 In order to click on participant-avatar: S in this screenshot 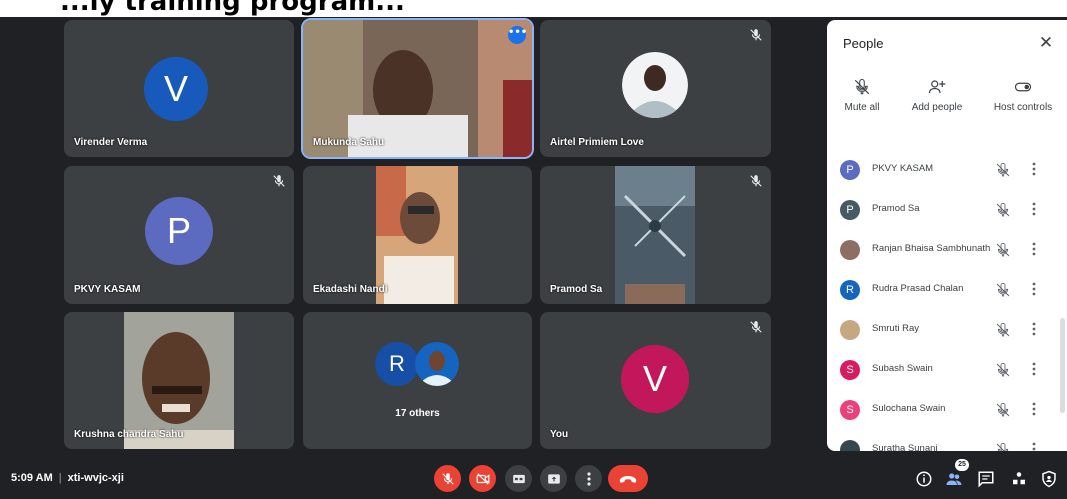, I will do `click(850, 410)`.